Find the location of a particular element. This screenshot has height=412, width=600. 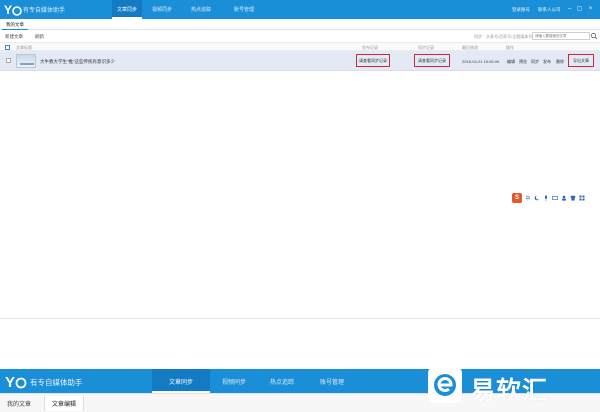

language-icon: 中 is located at coordinates (528, 198).